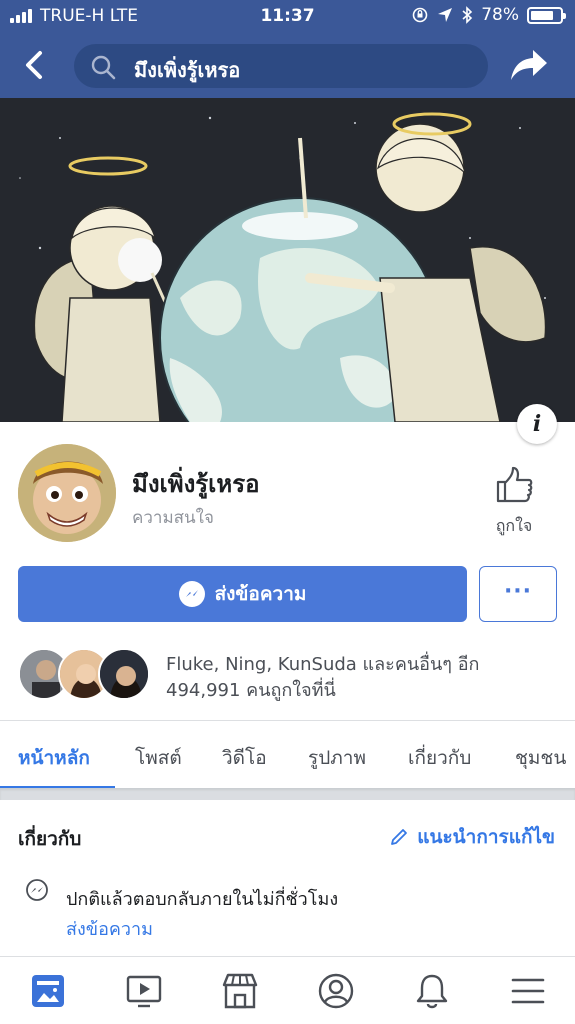  What do you see at coordinates (124, 674) in the screenshot?
I see `friend-avatar` at bounding box center [124, 674].